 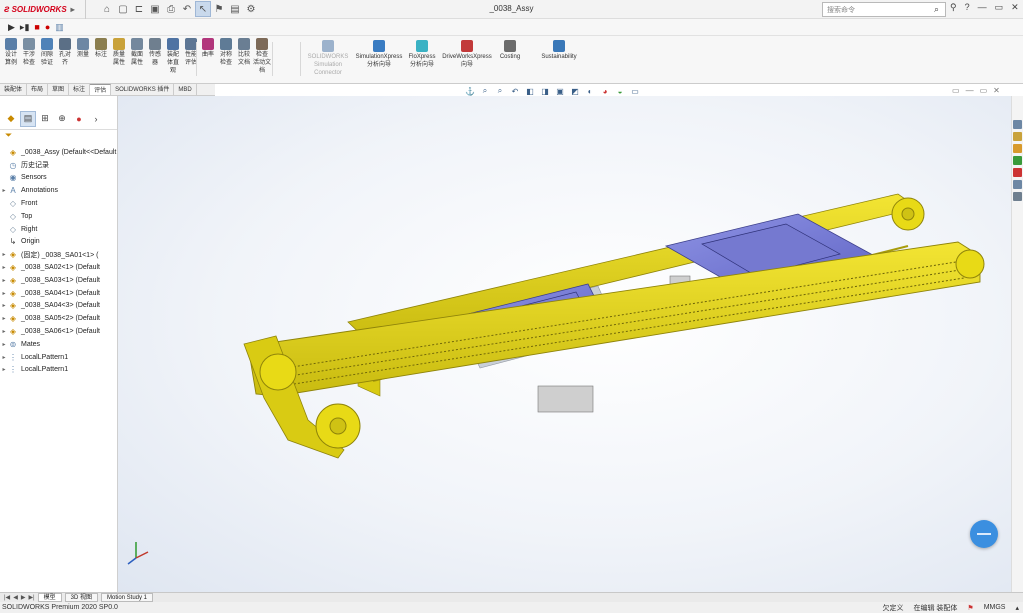 What do you see at coordinates (155, 52) in the screenshot?
I see `ribbon-button-8: 传感 器` at bounding box center [155, 52].